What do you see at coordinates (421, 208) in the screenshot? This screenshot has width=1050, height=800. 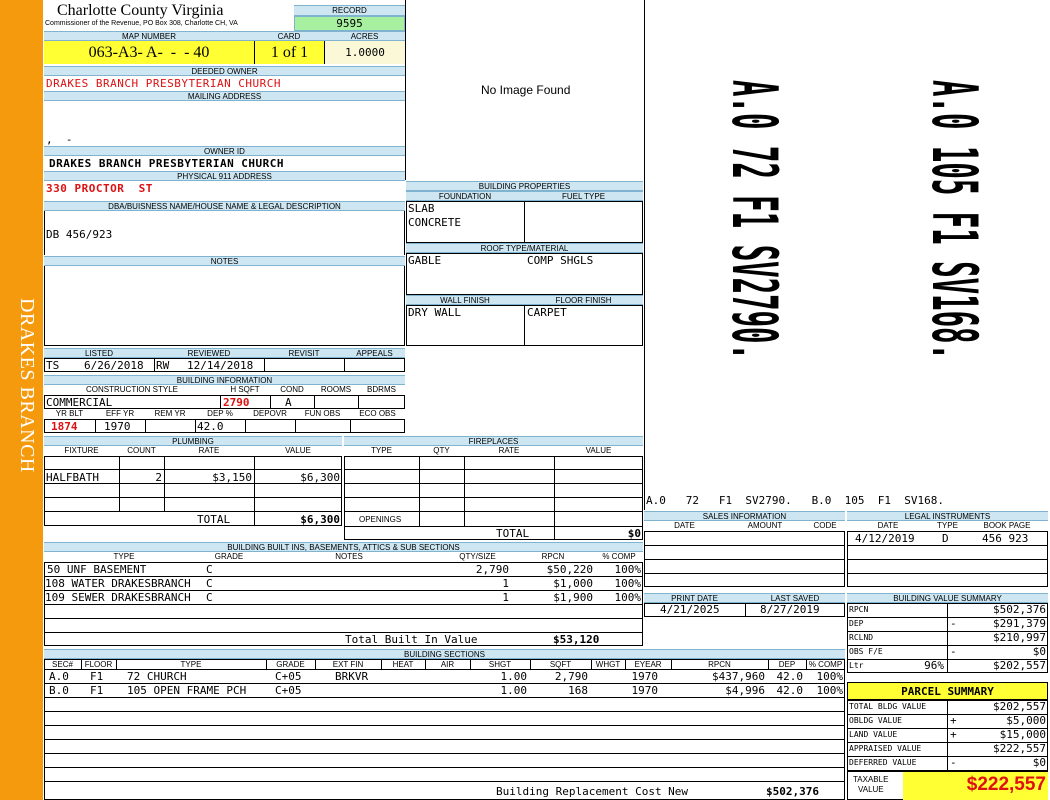 I see `foundation-1: SLAB` at bounding box center [421, 208].